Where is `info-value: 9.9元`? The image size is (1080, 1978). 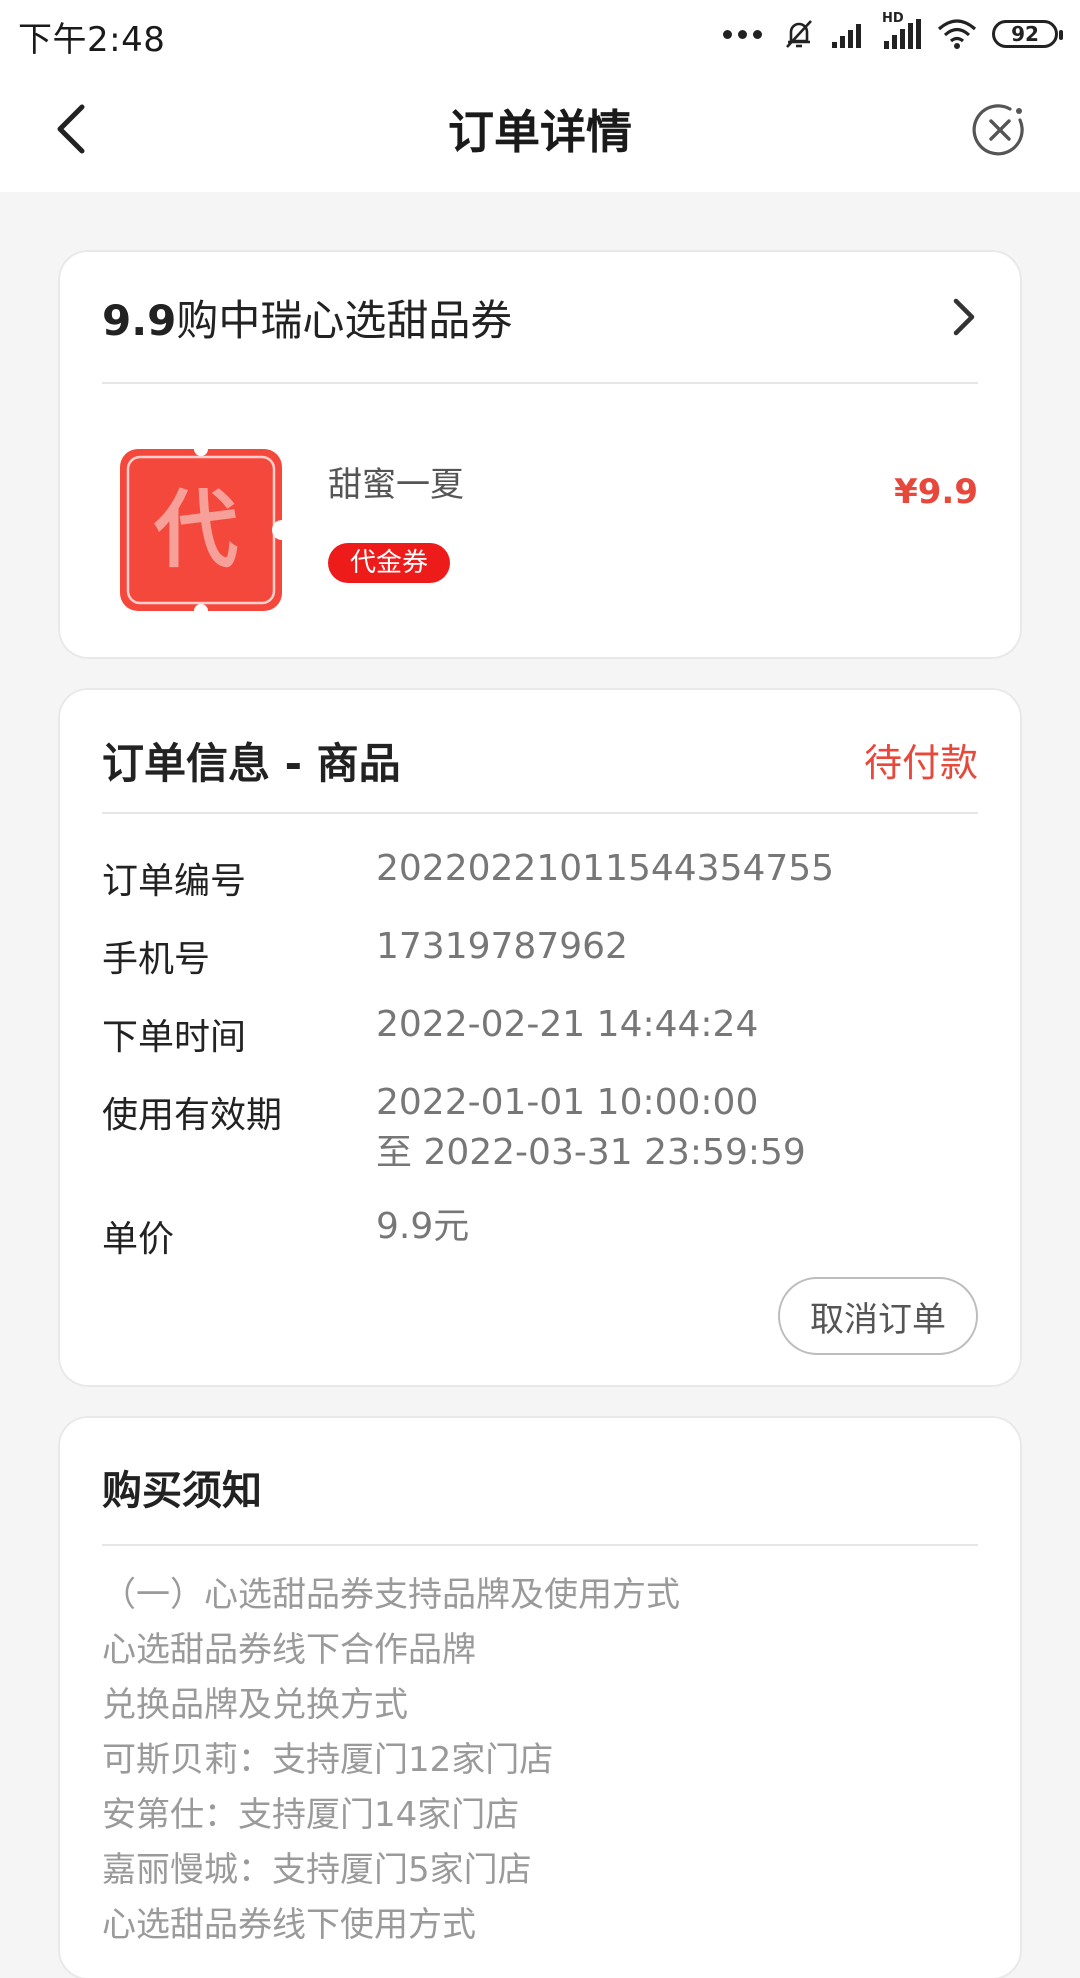
info-value: 9.9元 is located at coordinates (423, 1226).